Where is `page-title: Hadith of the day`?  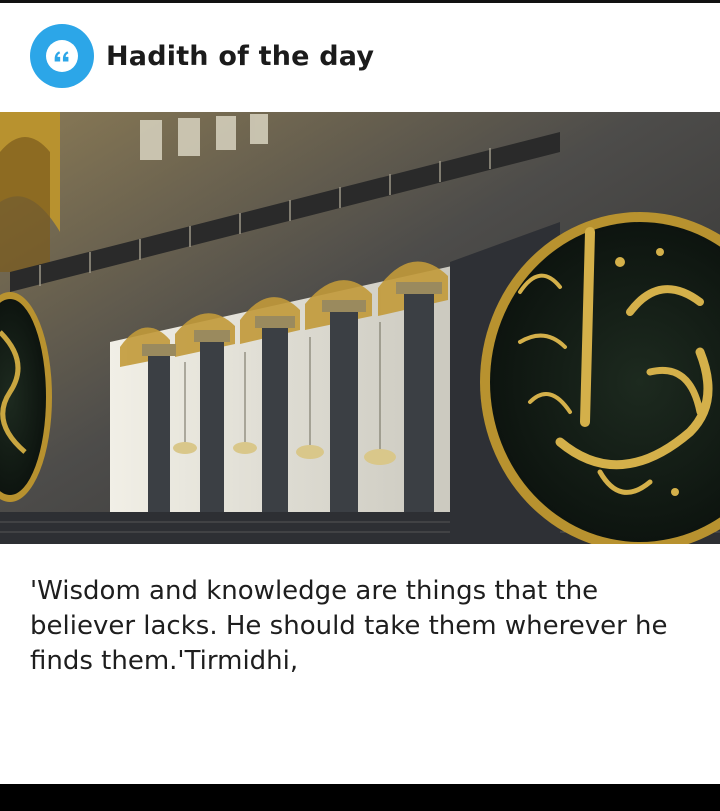
page-title: Hadith of the day is located at coordinates (240, 56).